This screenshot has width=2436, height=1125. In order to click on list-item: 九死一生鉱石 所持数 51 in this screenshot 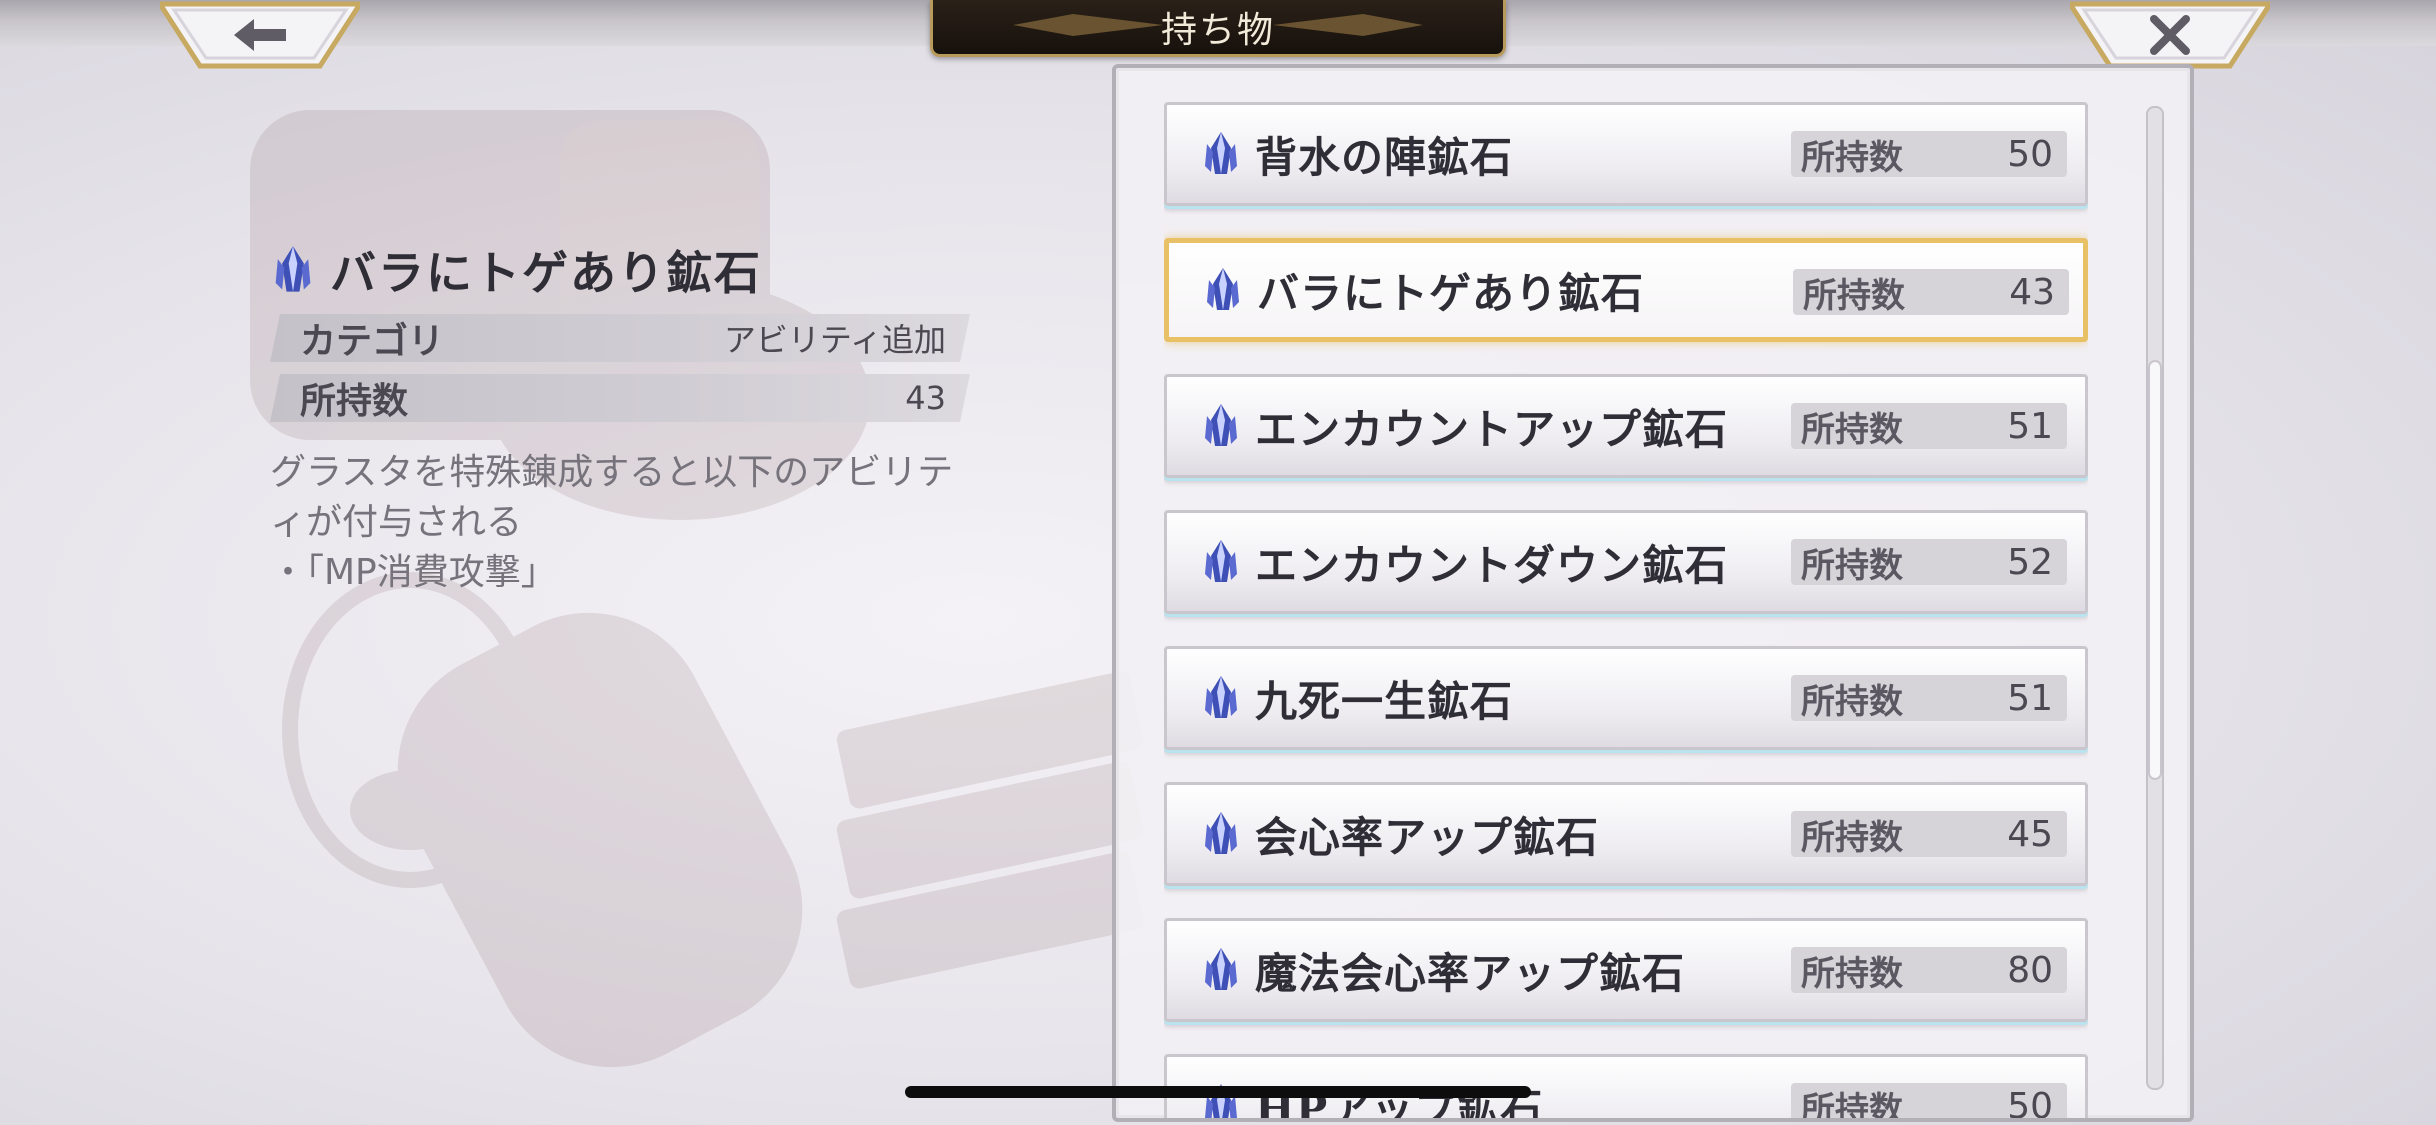, I will do `click(1626, 698)`.